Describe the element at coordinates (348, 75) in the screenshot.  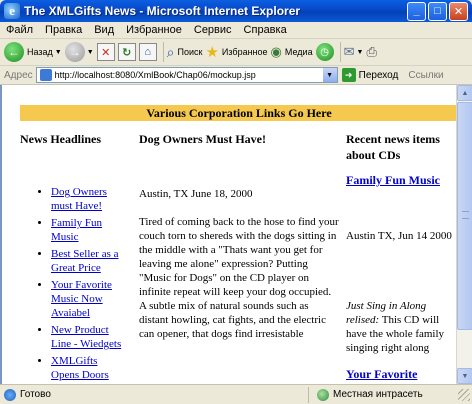
I see `go-arrow-icon: ➜` at that location.